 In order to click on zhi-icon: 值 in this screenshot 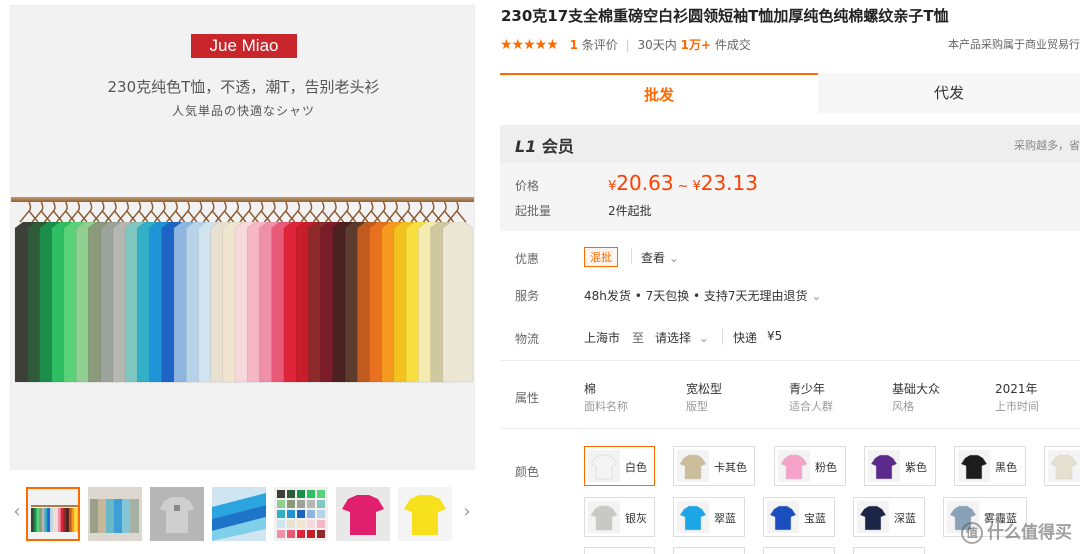, I will do `click(972, 533)`.